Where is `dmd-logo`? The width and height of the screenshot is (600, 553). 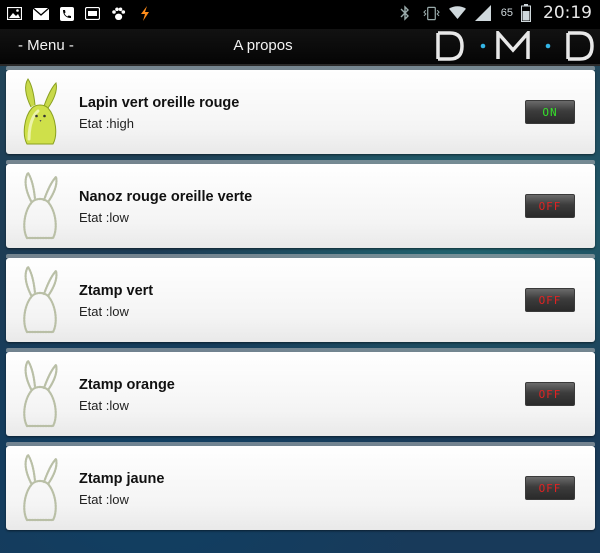 dmd-logo is located at coordinates (515, 47).